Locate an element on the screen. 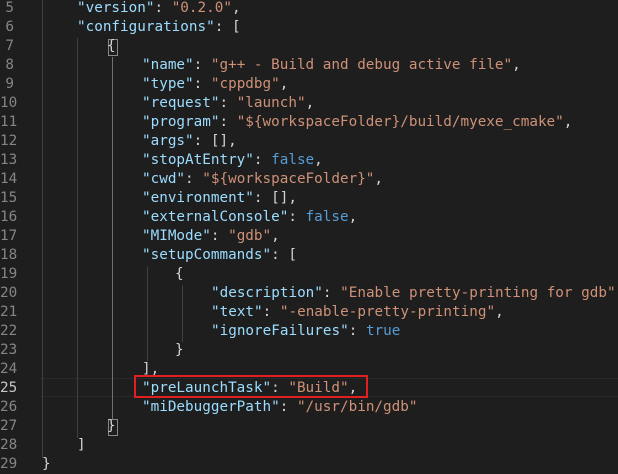 This screenshot has width=618, height=474. code-line: 18 "setupCommands": [ is located at coordinates (309, 255).